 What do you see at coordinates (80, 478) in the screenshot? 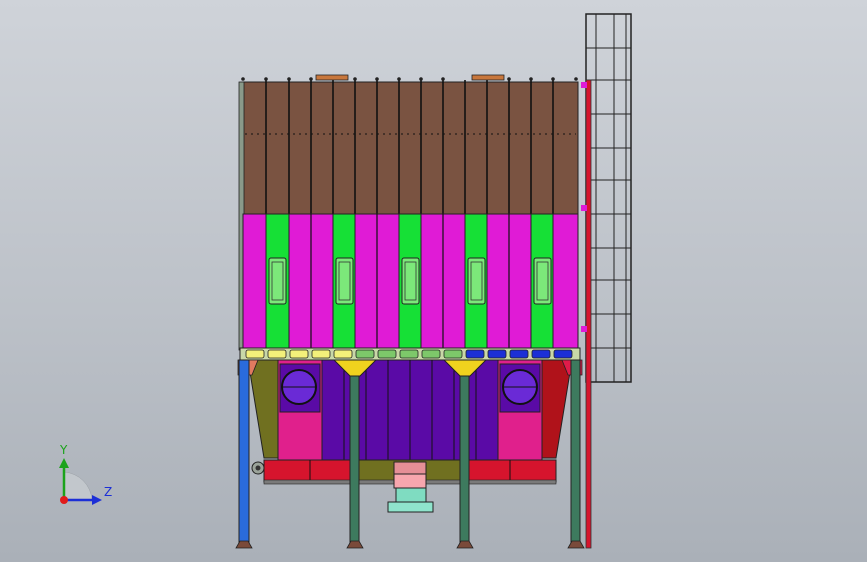
I see `view-orientation-triad: Y Z` at bounding box center [80, 478].